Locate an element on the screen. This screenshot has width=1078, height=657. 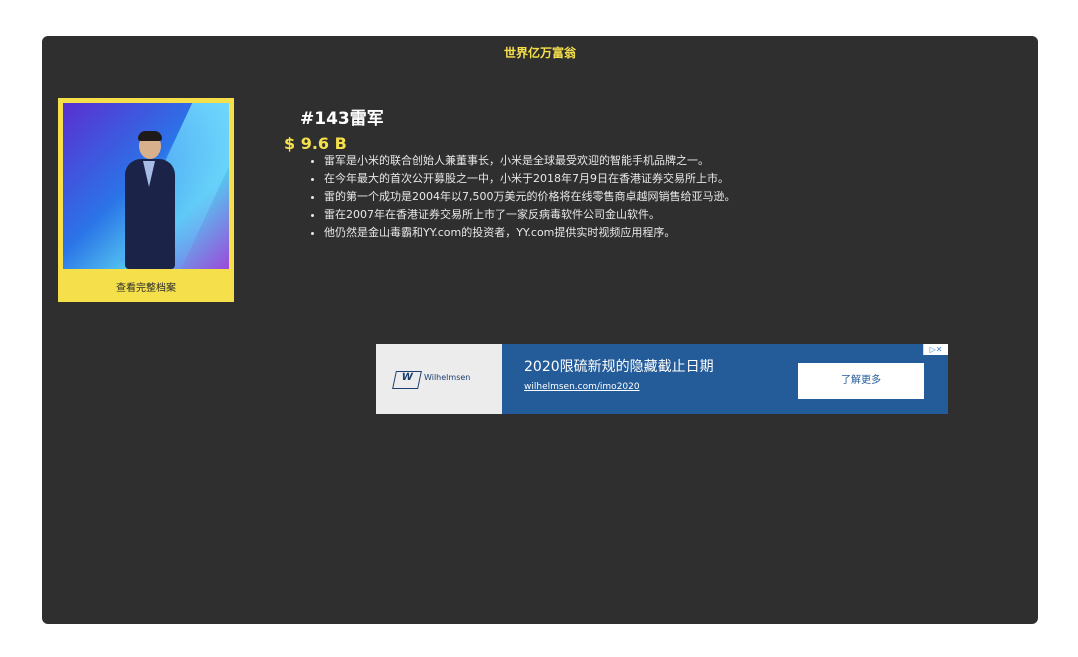
page-title: 世界亿万富翁 is located at coordinates (539, 53).